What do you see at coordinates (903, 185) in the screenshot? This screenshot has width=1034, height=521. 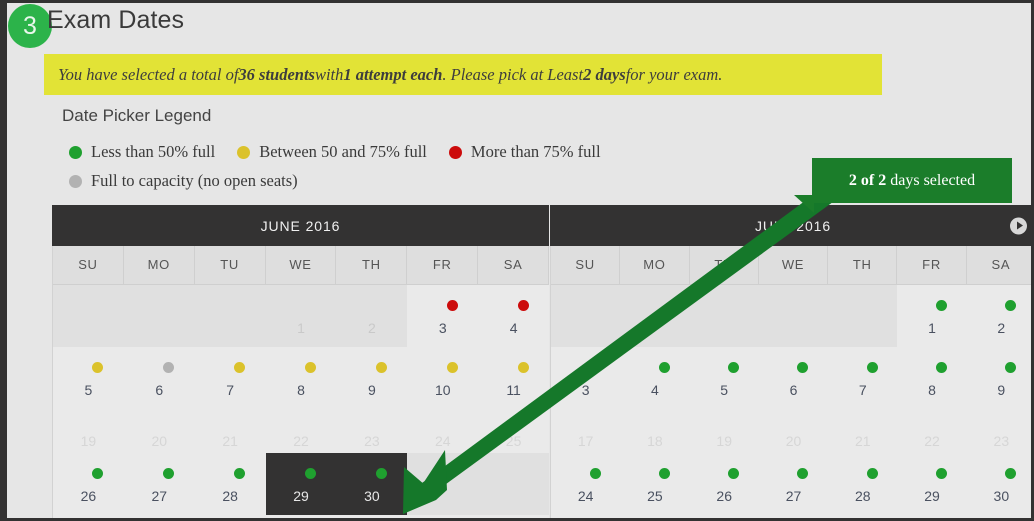 I see `days-selected-callout: 2 of 2 days selected` at bounding box center [903, 185].